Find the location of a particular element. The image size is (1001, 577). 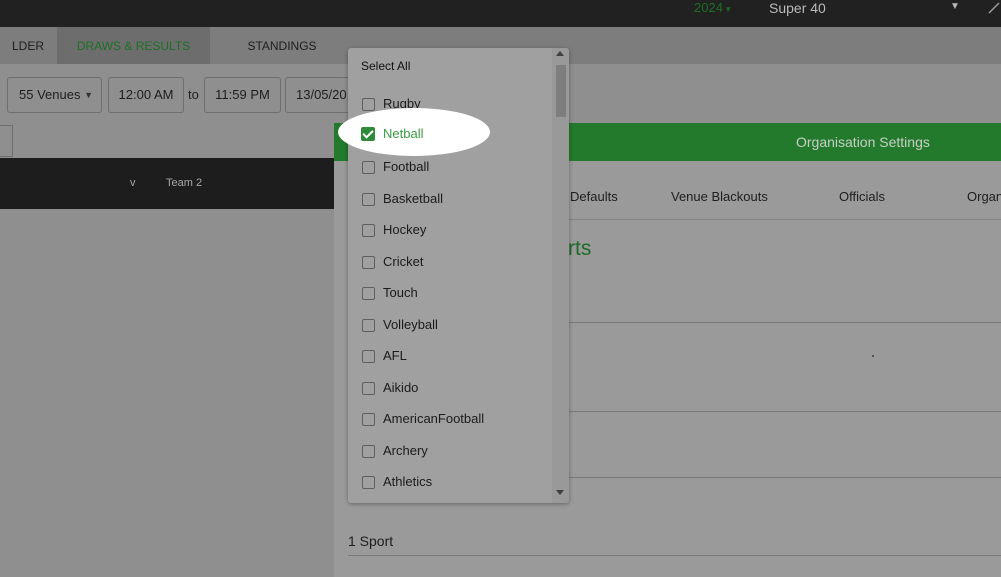

year-value: 2024 is located at coordinates (708, 7).